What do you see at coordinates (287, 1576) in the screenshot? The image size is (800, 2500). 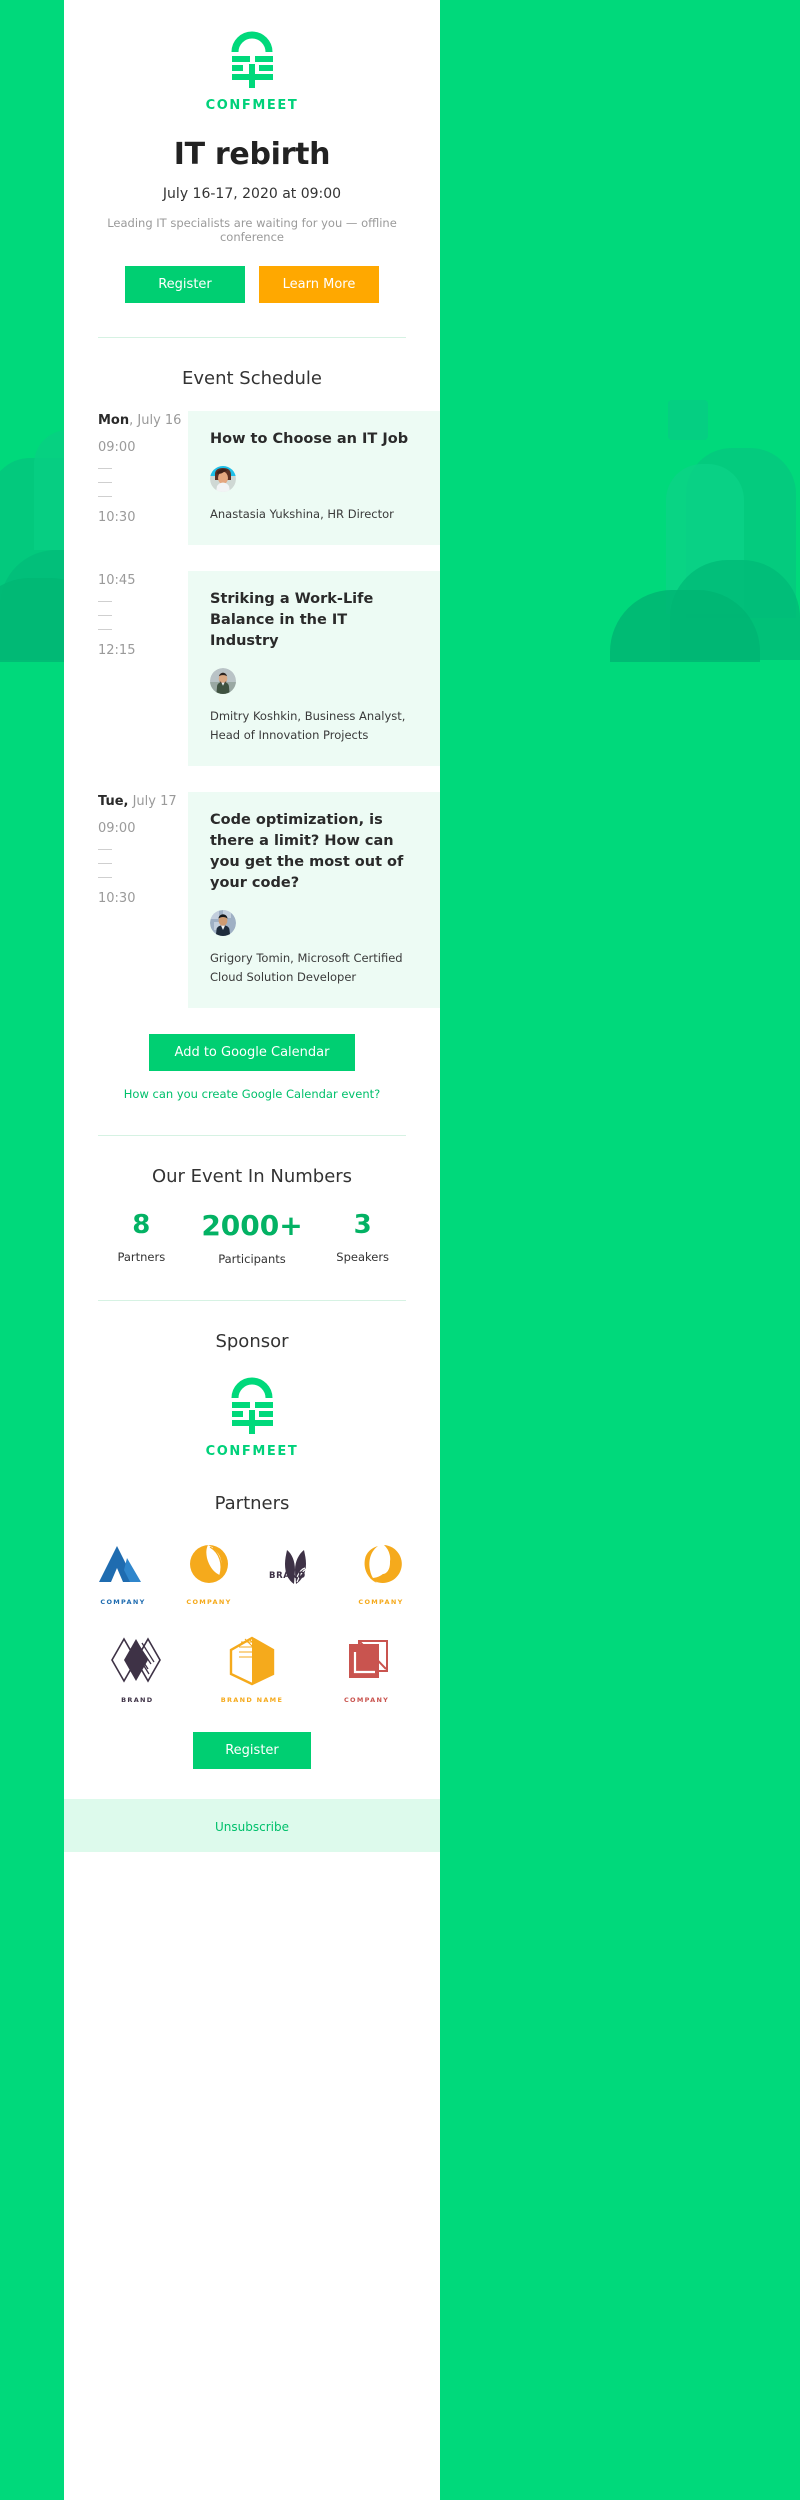 I see `svg-text: BRAND` at bounding box center [287, 1576].